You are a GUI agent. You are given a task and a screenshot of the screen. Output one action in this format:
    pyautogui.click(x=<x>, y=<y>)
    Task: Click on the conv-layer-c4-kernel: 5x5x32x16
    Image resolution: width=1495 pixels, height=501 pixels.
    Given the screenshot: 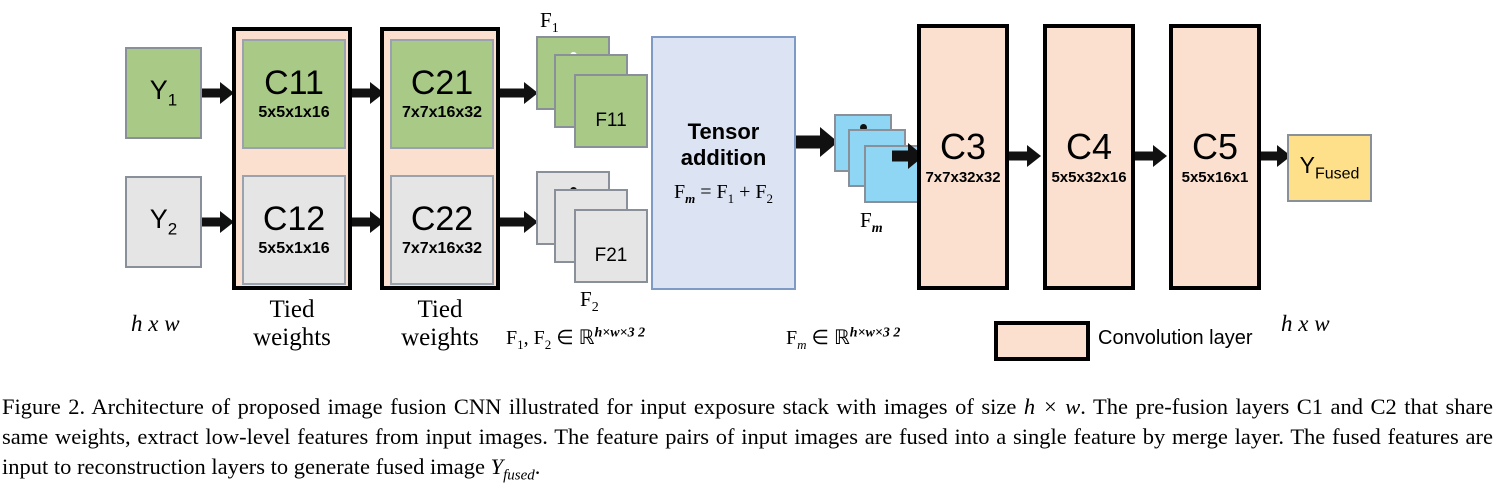 What is the action you would take?
    pyautogui.click(x=1089, y=177)
    